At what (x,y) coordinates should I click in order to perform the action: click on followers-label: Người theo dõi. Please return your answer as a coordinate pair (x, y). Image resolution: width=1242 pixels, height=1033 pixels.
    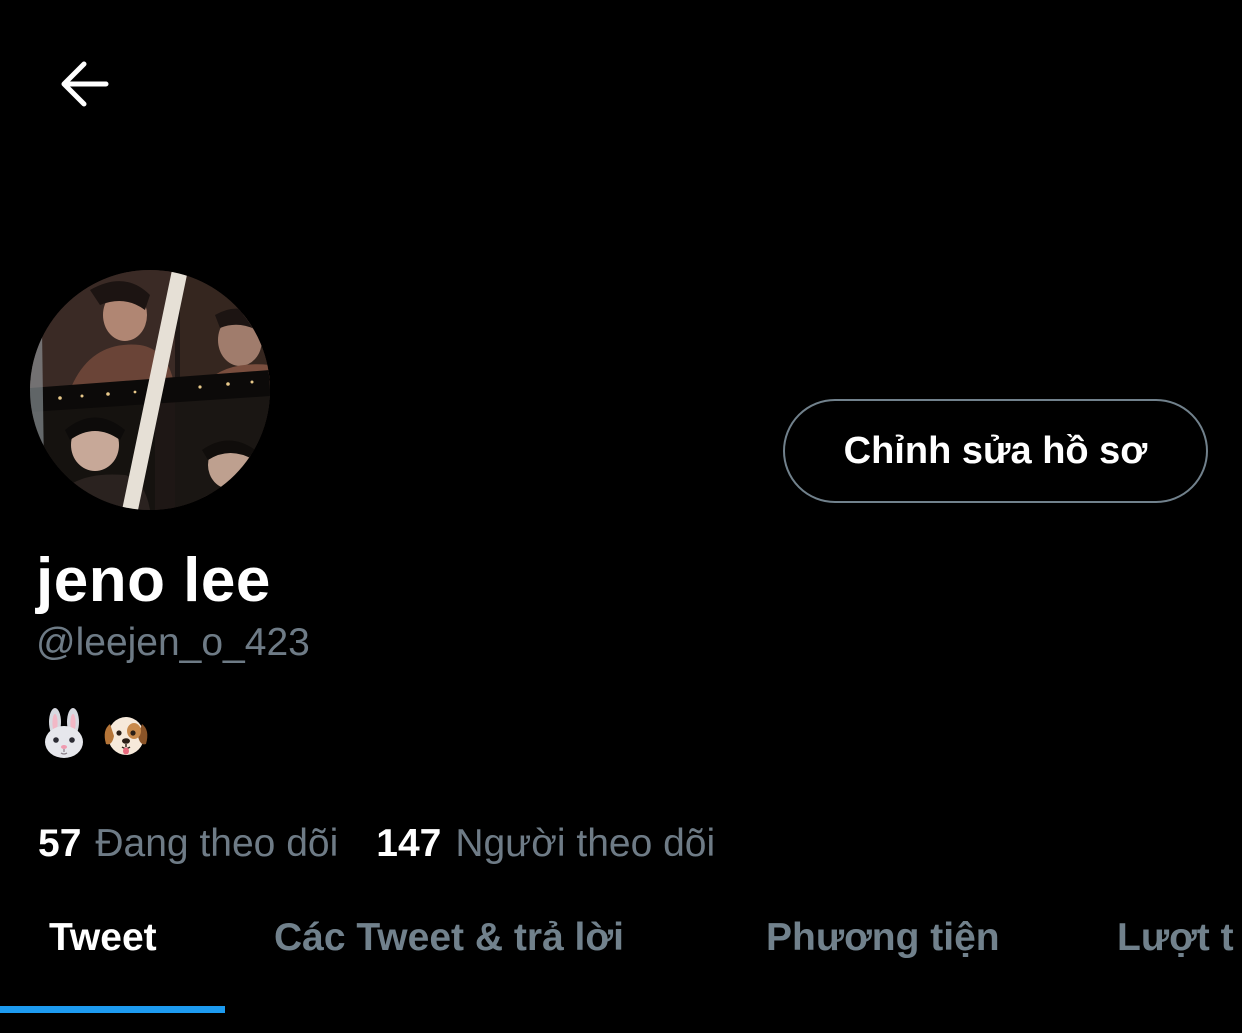
    Looking at the image, I should click on (585, 843).